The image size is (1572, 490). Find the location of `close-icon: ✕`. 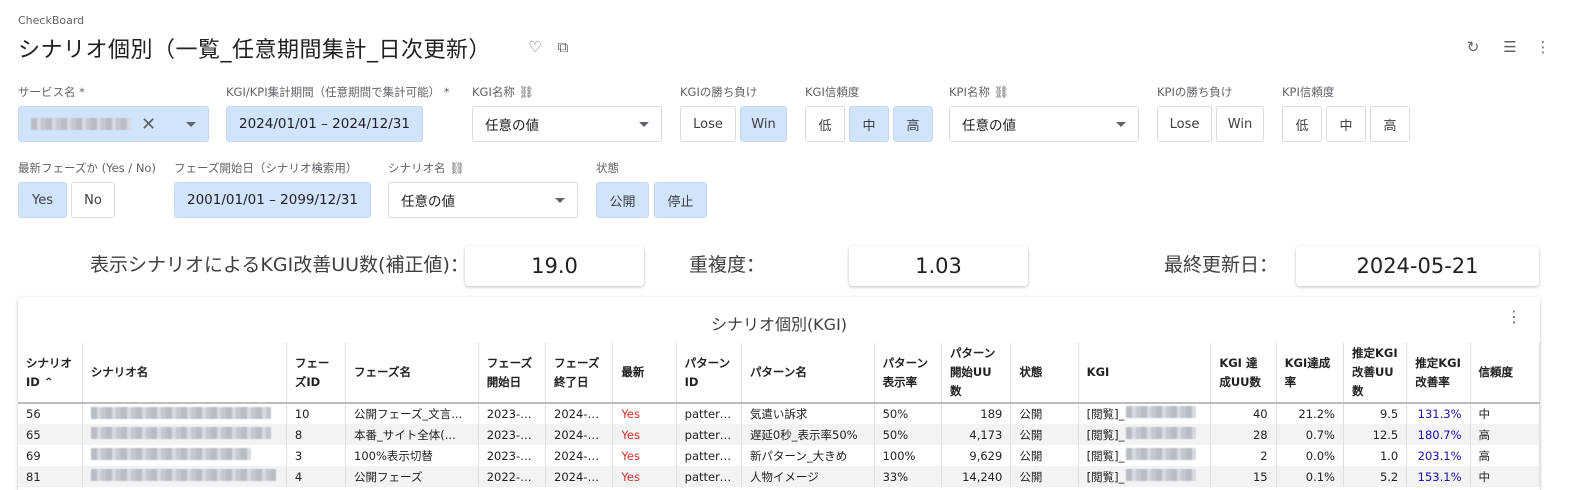

close-icon: ✕ is located at coordinates (148, 124).